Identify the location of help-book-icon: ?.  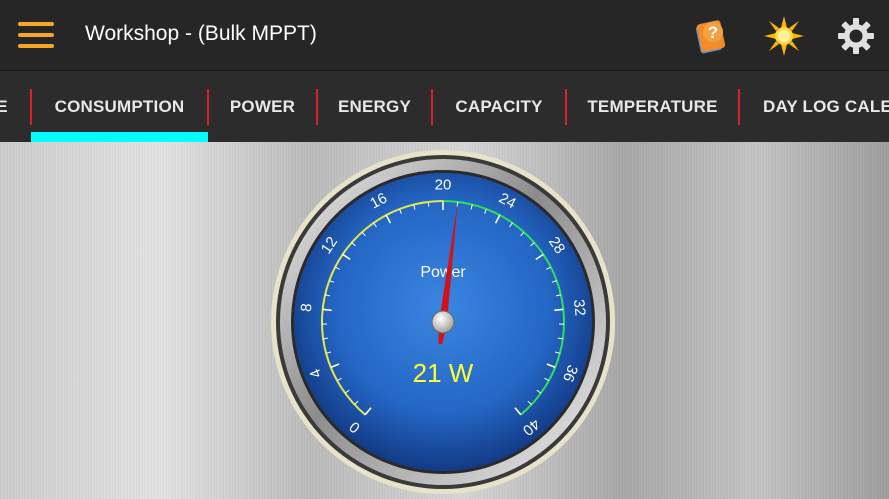
(711, 36).